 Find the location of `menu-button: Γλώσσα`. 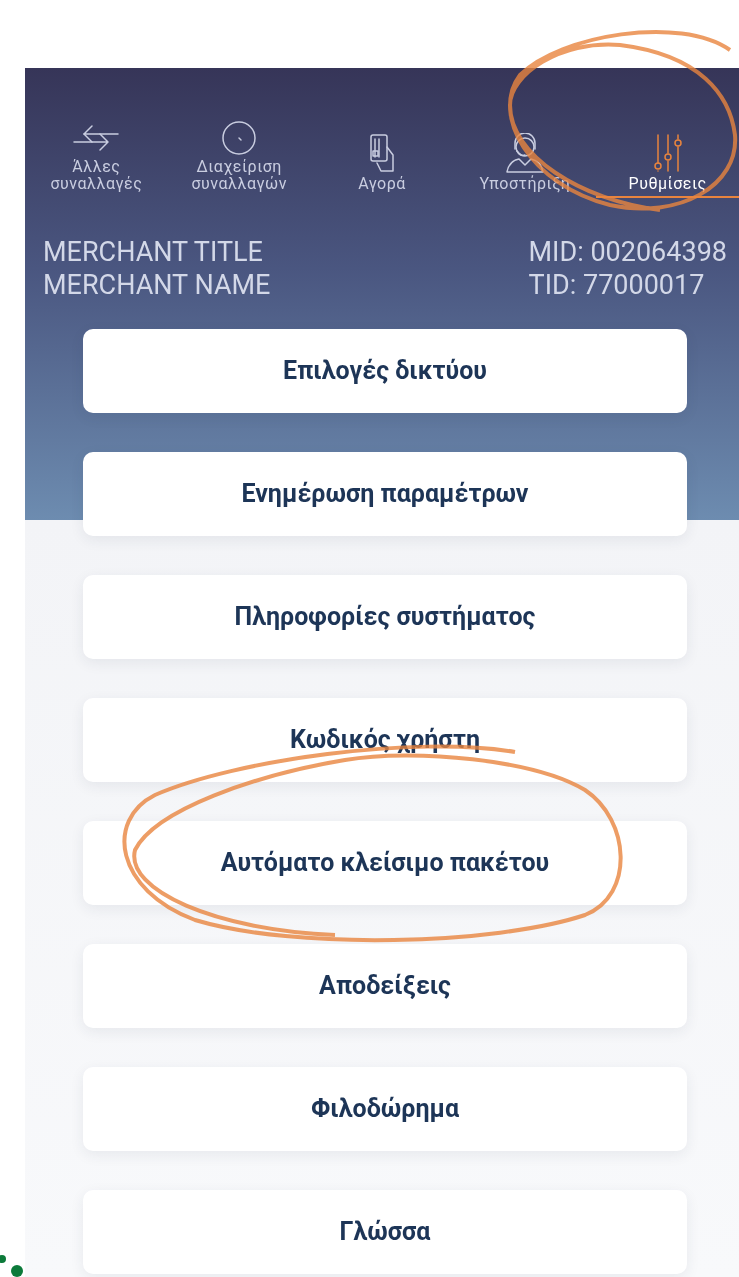

menu-button: Γλώσσα is located at coordinates (385, 1232).